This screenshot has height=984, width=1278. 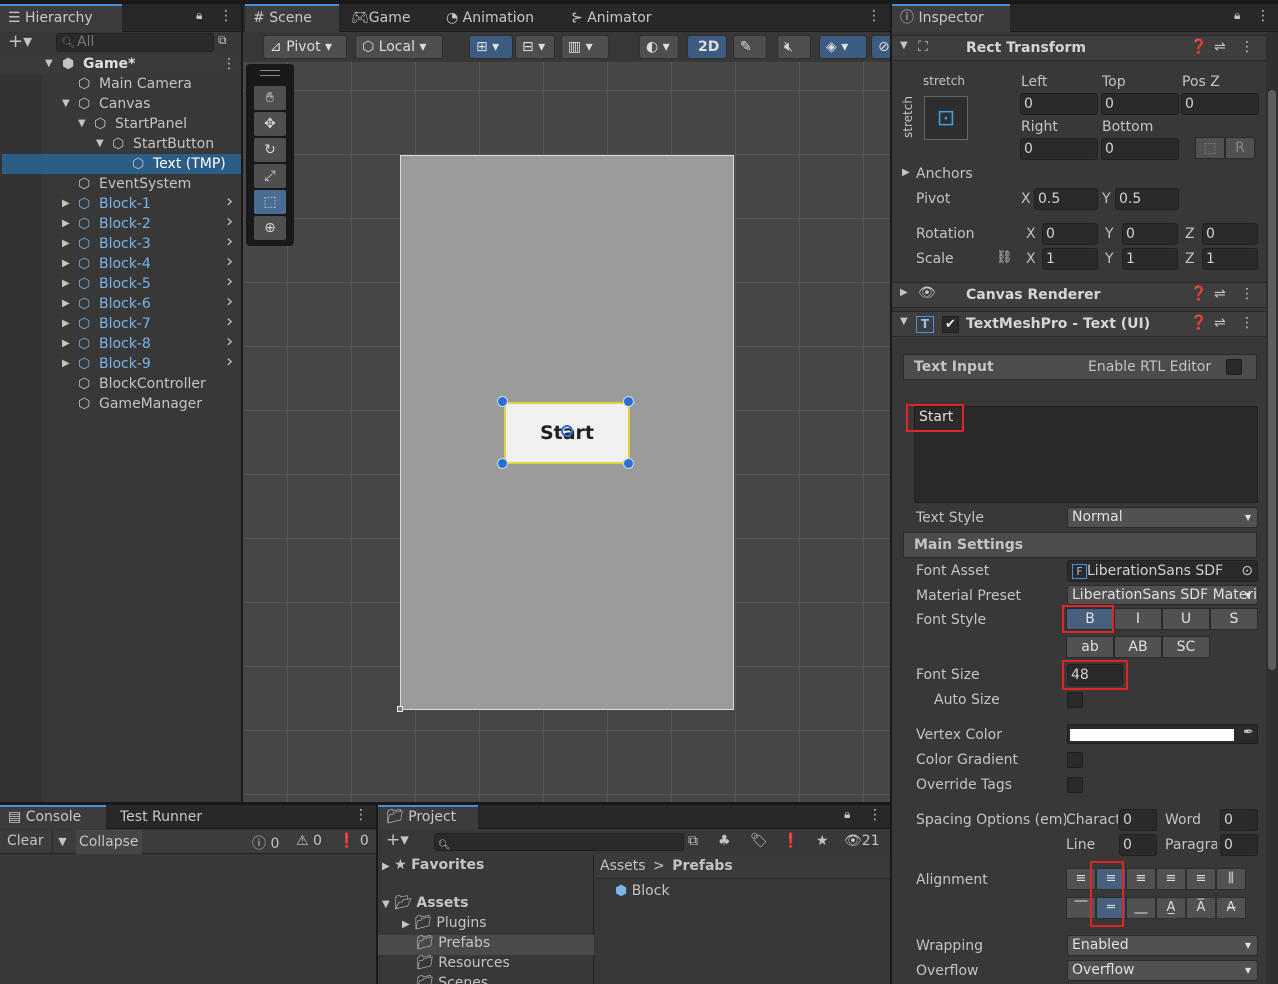 What do you see at coordinates (120, 184) in the screenshot?
I see `tree-item: ⬡ EventSystem` at bounding box center [120, 184].